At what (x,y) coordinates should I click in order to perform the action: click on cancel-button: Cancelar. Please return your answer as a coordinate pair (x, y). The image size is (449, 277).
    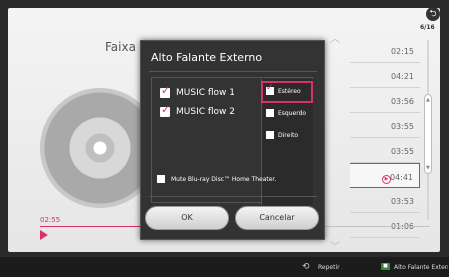
    Looking at the image, I should click on (277, 218).